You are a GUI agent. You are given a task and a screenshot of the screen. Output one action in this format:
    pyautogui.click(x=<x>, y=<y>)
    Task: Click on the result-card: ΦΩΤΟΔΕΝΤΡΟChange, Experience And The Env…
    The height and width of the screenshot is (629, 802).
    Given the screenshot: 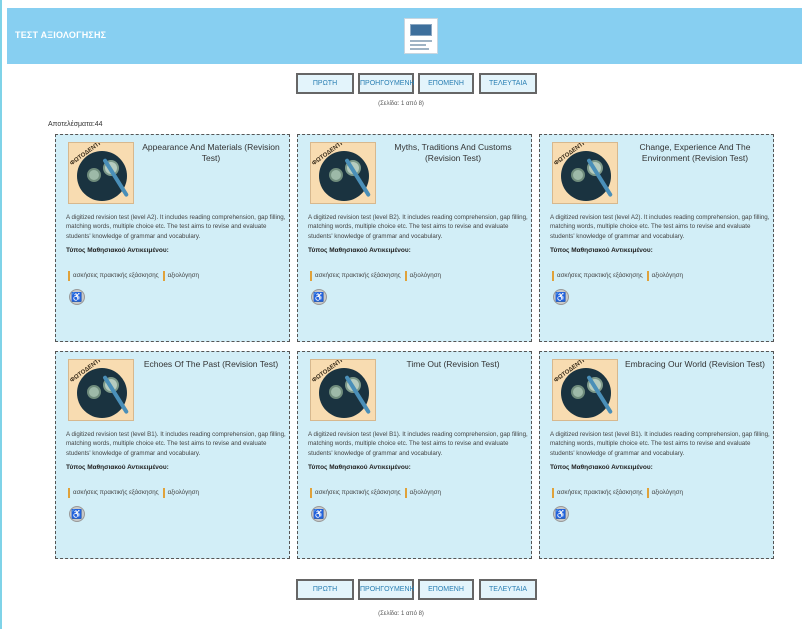 What is the action you would take?
    pyautogui.click(x=656, y=238)
    